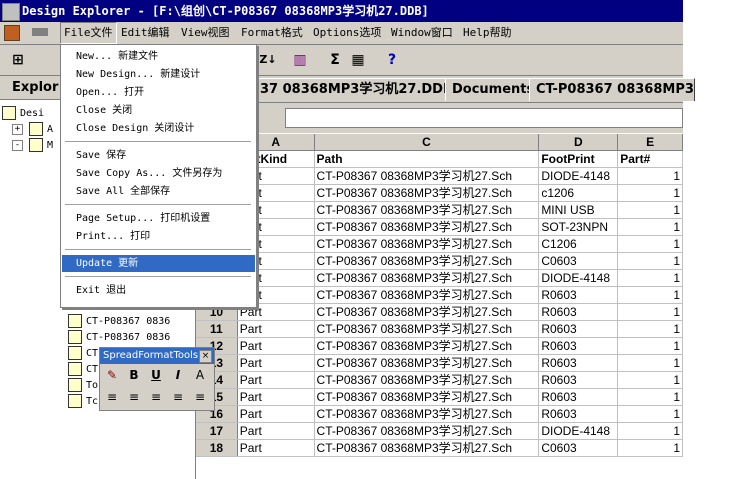 Image resolution: width=730 pixels, height=479 pixels. I want to click on cell: MINI USB, so click(578, 210).